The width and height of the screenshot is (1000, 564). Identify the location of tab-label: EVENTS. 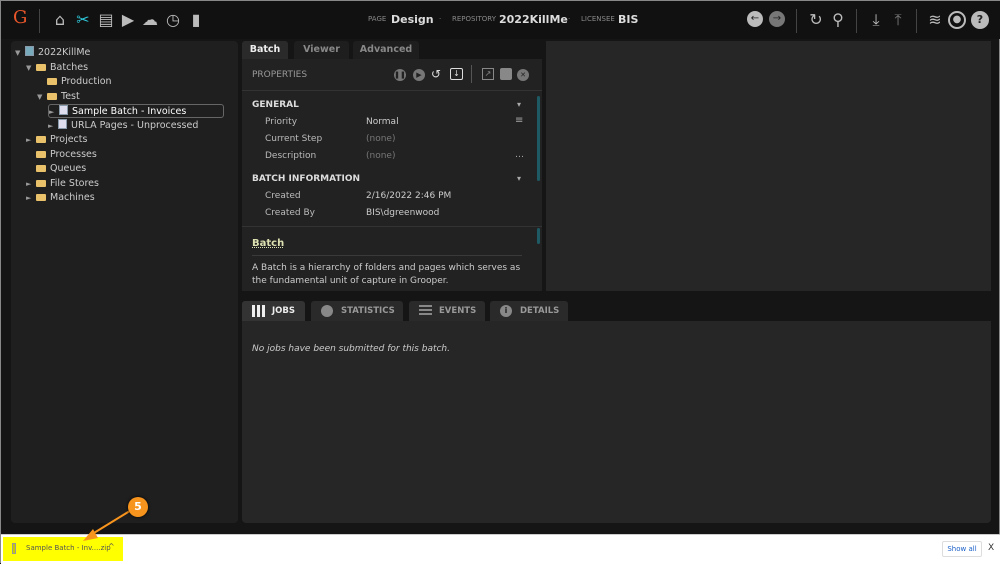
(458, 311).